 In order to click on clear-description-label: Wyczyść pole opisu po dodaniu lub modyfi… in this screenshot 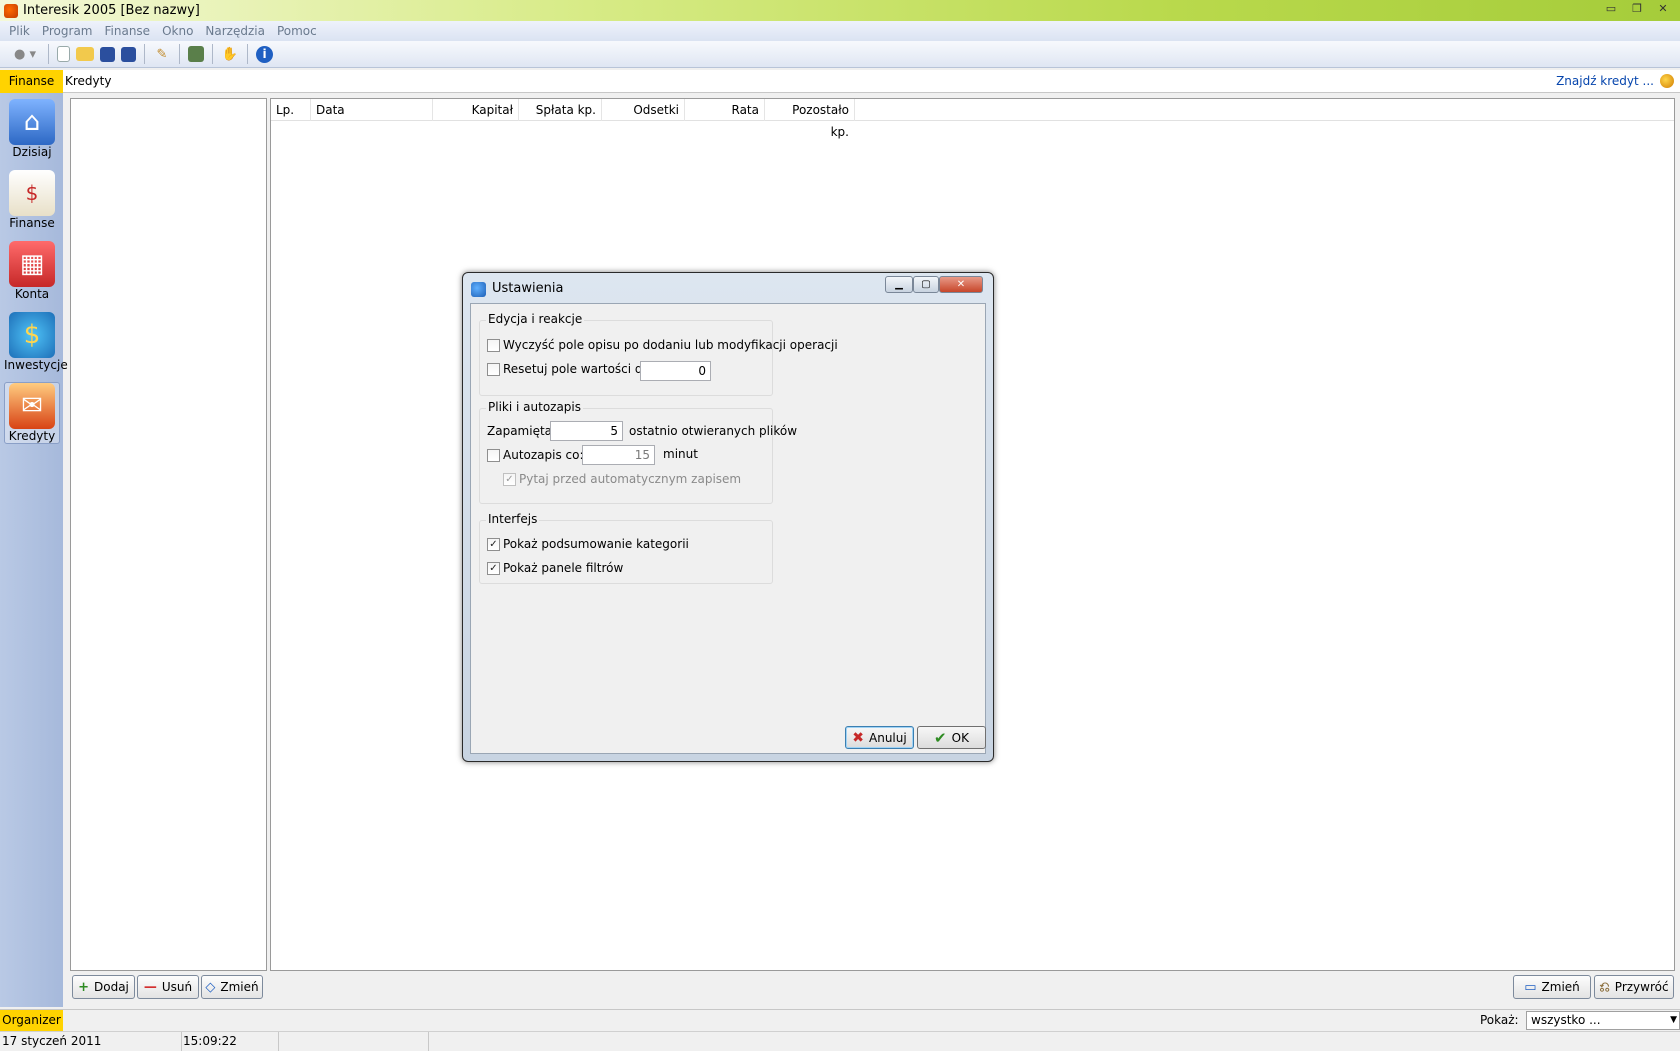, I will do `click(670, 345)`.